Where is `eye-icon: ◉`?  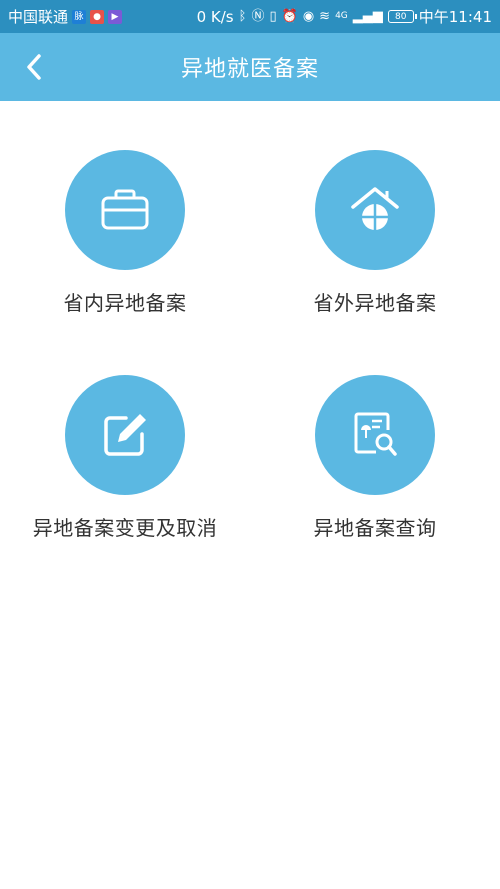 eye-icon: ◉ is located at coordinates (308, 16).